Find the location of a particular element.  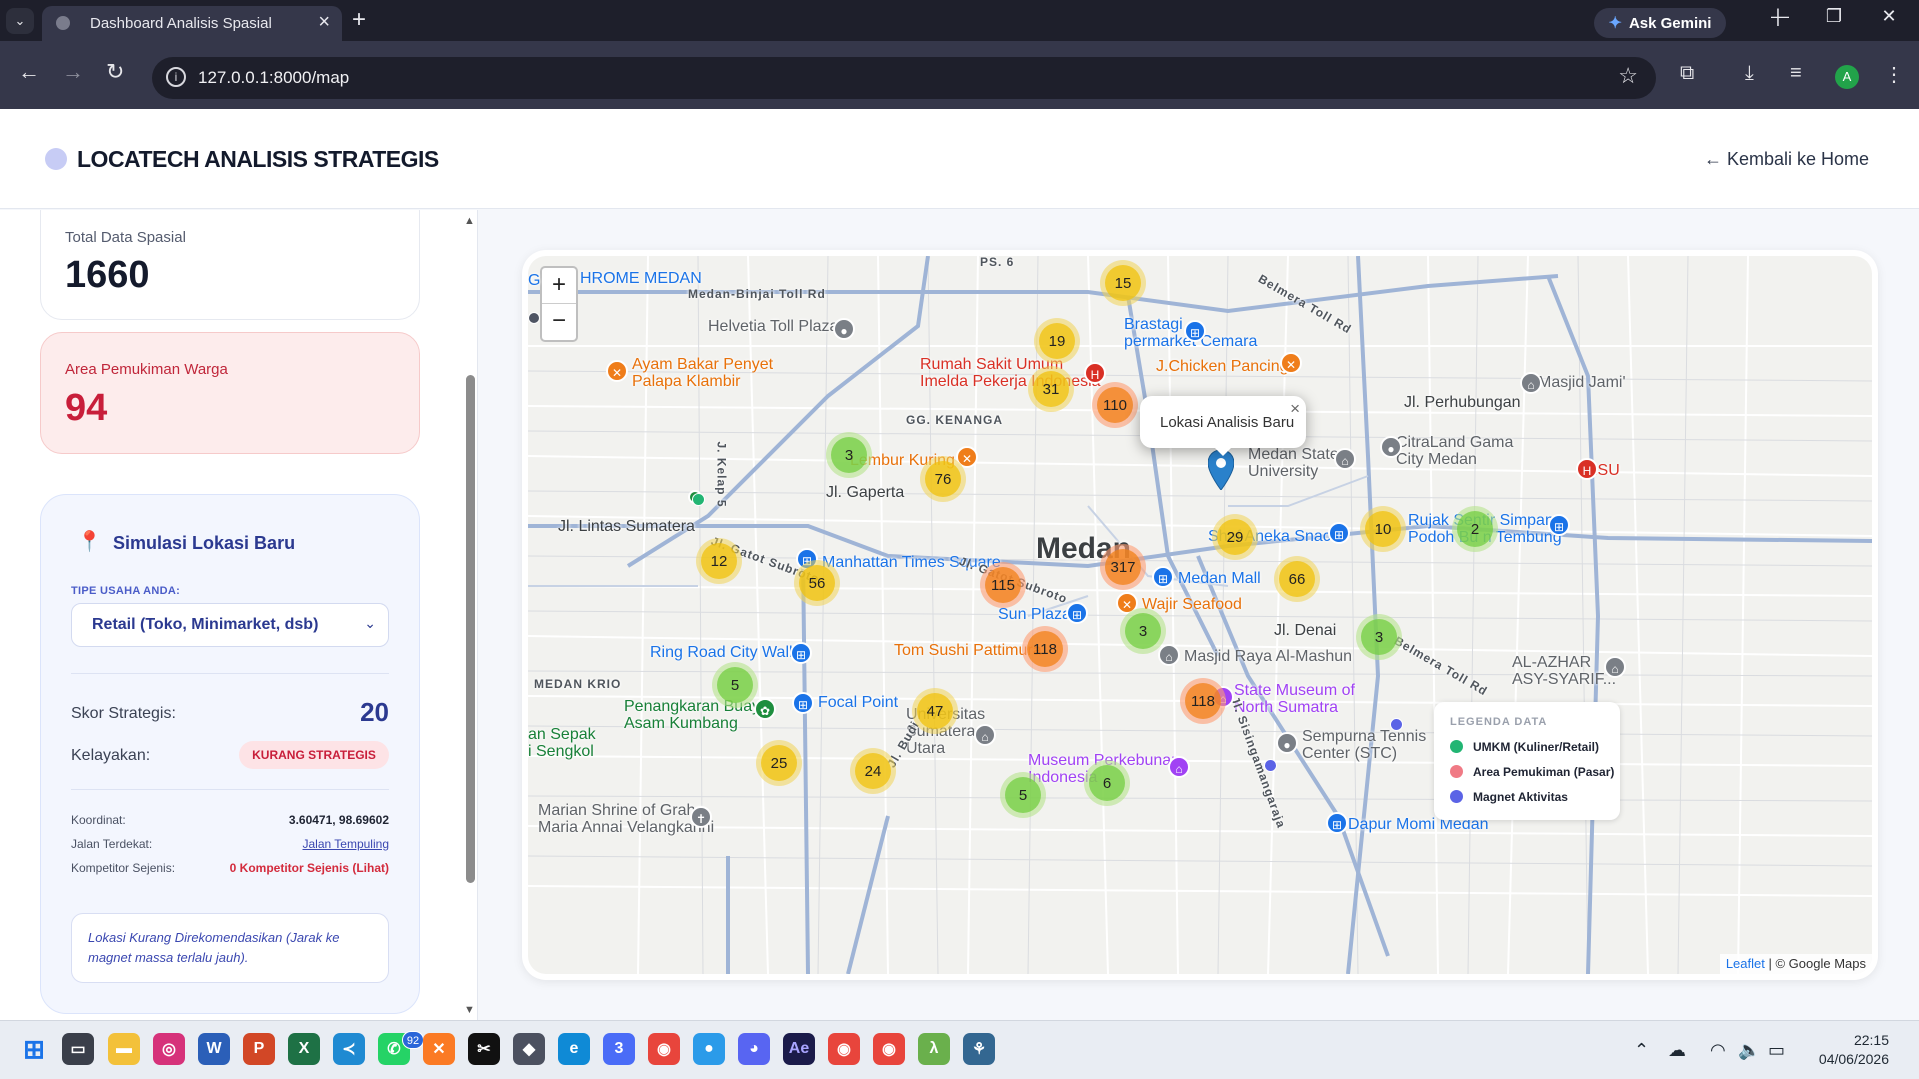

map-place-label: Ayam Bakar Penyet Palapa Klambir is located at coordinates (702, 373).